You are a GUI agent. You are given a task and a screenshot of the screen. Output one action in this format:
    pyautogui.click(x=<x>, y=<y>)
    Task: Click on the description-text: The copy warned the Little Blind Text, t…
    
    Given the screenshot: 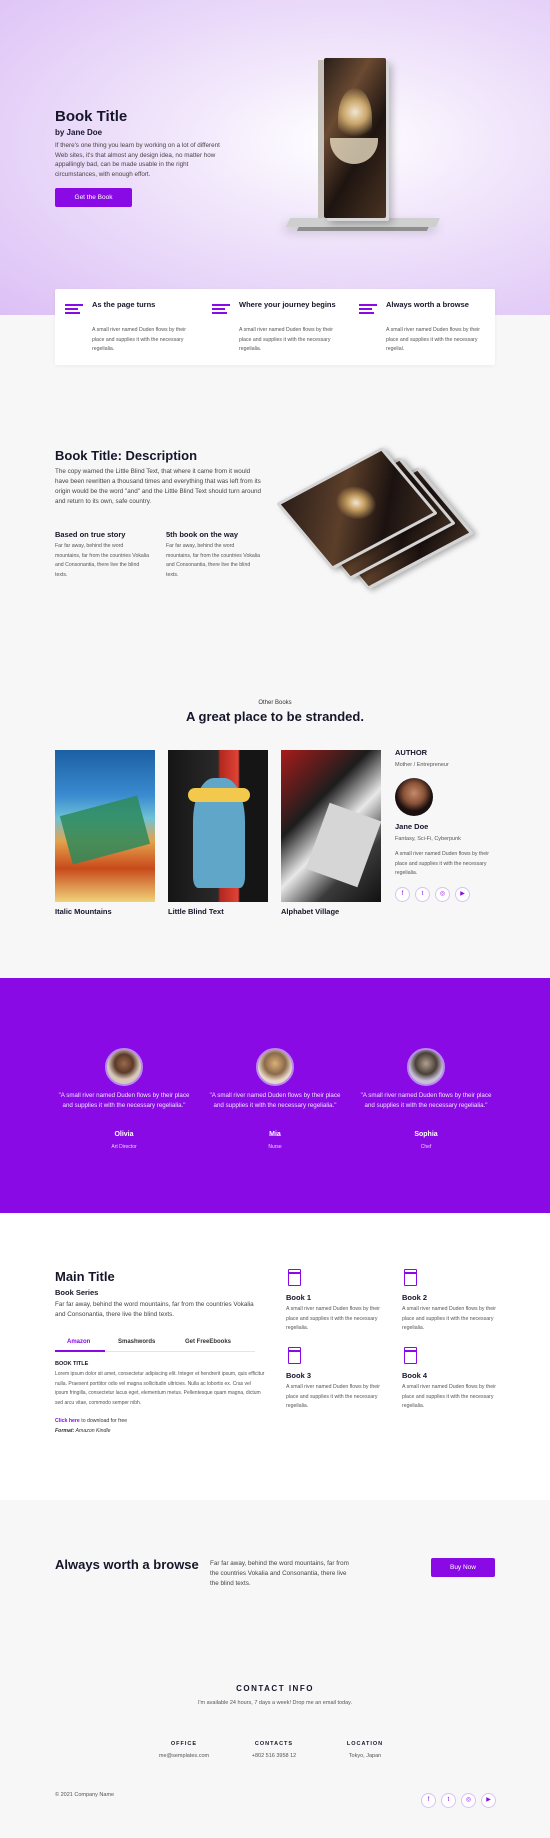 What is the action you would take?
    pyautogui.click(x=158, y=486)
    